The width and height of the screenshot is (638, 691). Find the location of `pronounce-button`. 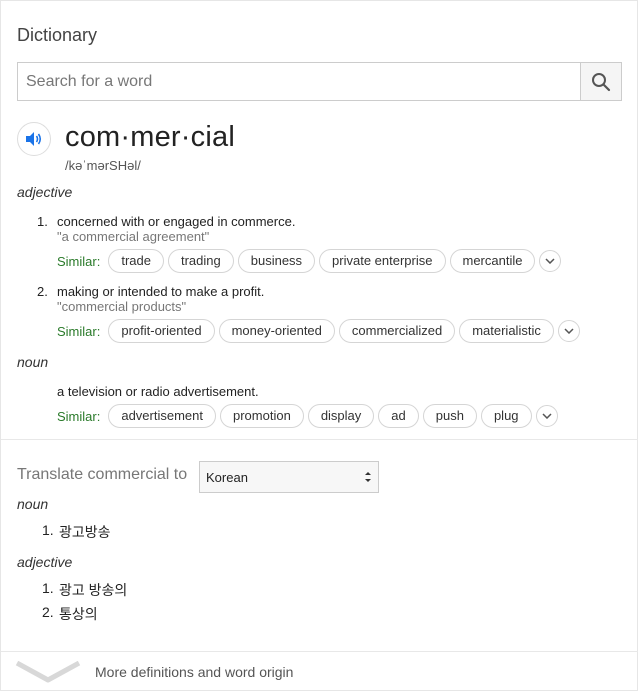

pronounce-button is located at coordinates (34, 139).